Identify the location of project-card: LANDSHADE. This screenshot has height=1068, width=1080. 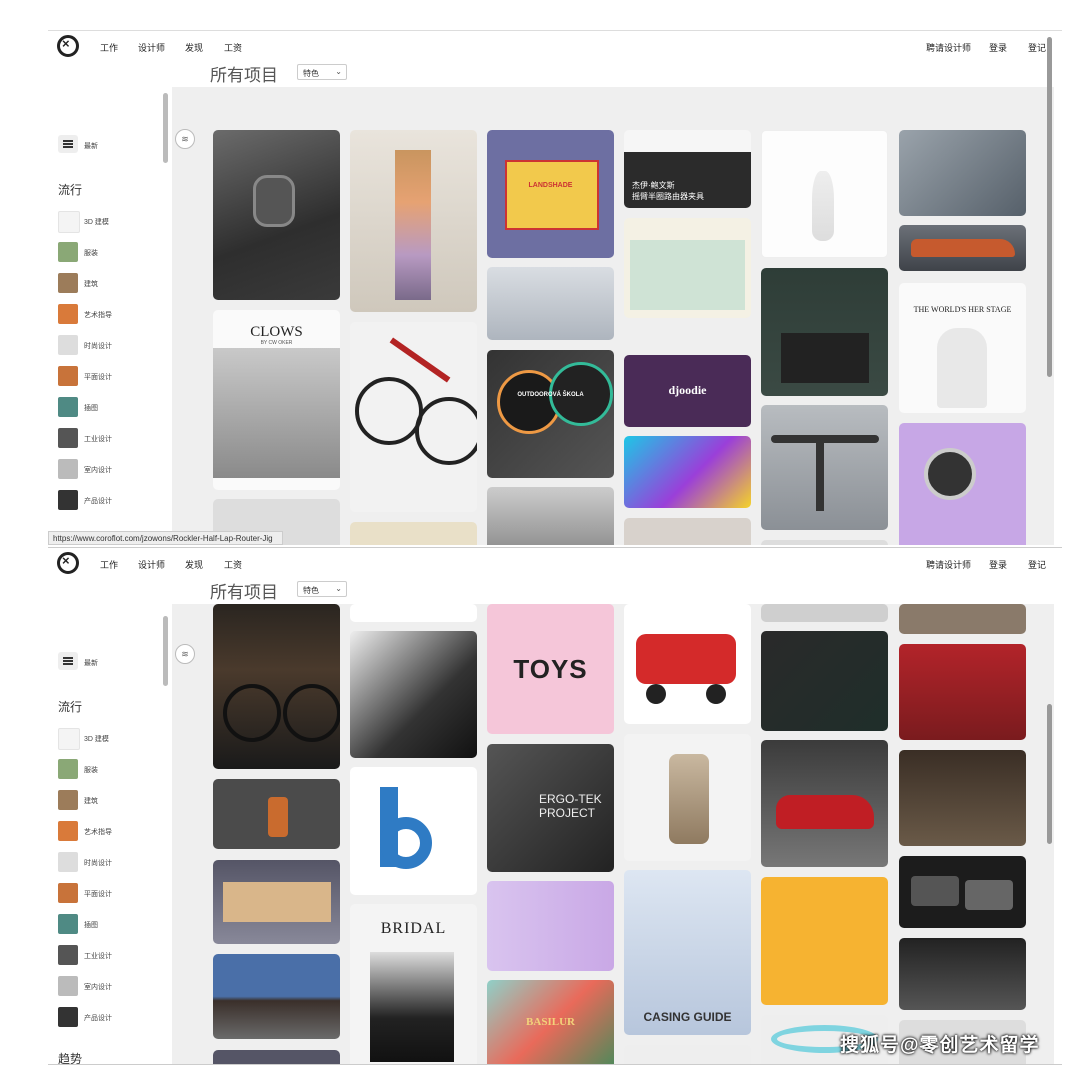
(550, 194).